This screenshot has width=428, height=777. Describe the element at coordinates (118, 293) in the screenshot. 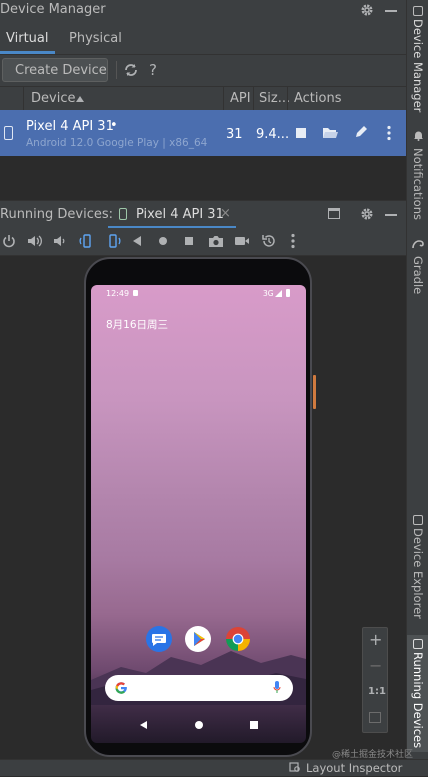

I see `phone-clock: 12:49` at that location.